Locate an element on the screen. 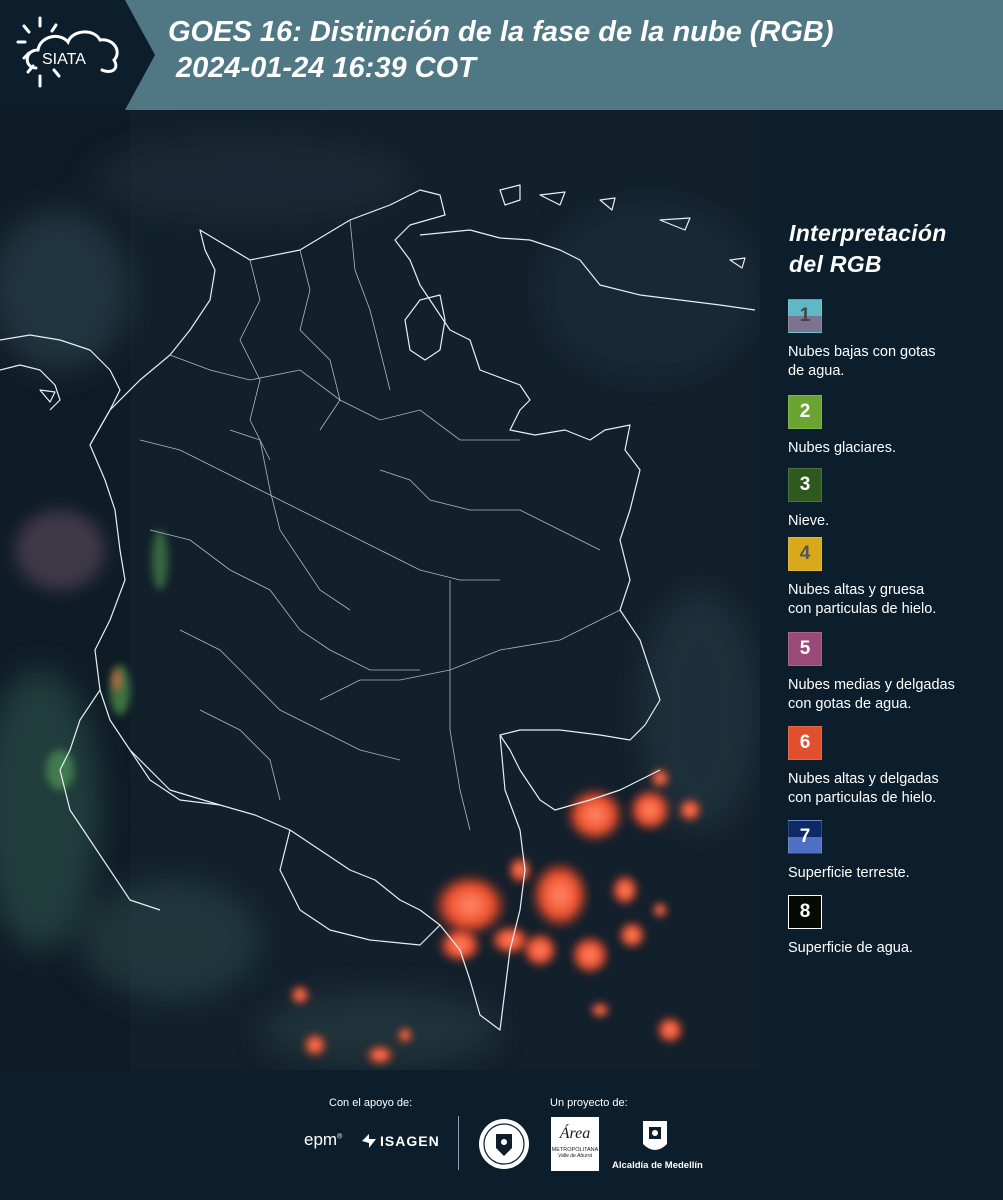 The height and width of the screenshot is (1200, 1003). legend-number-8: 8 is located at coordinates (805, 911).